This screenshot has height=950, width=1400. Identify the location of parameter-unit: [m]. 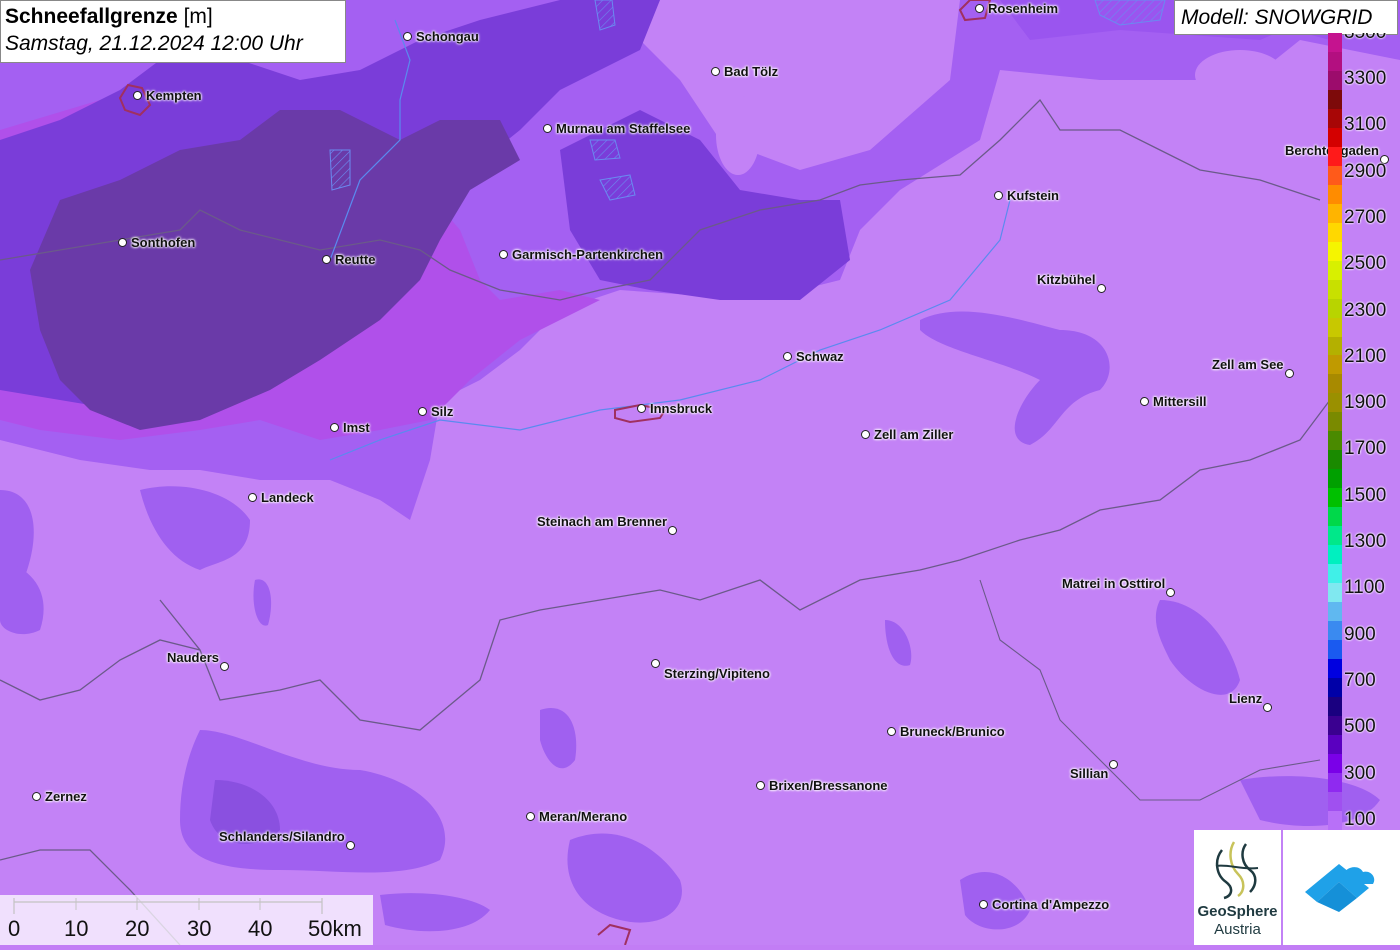
(198, 16).